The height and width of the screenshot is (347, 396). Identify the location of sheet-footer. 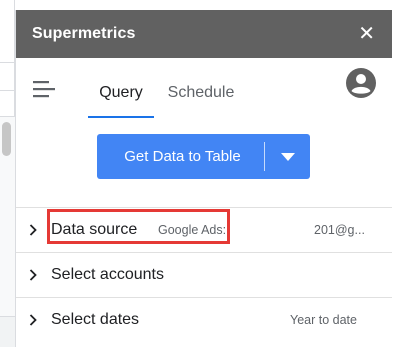
(7, 331).